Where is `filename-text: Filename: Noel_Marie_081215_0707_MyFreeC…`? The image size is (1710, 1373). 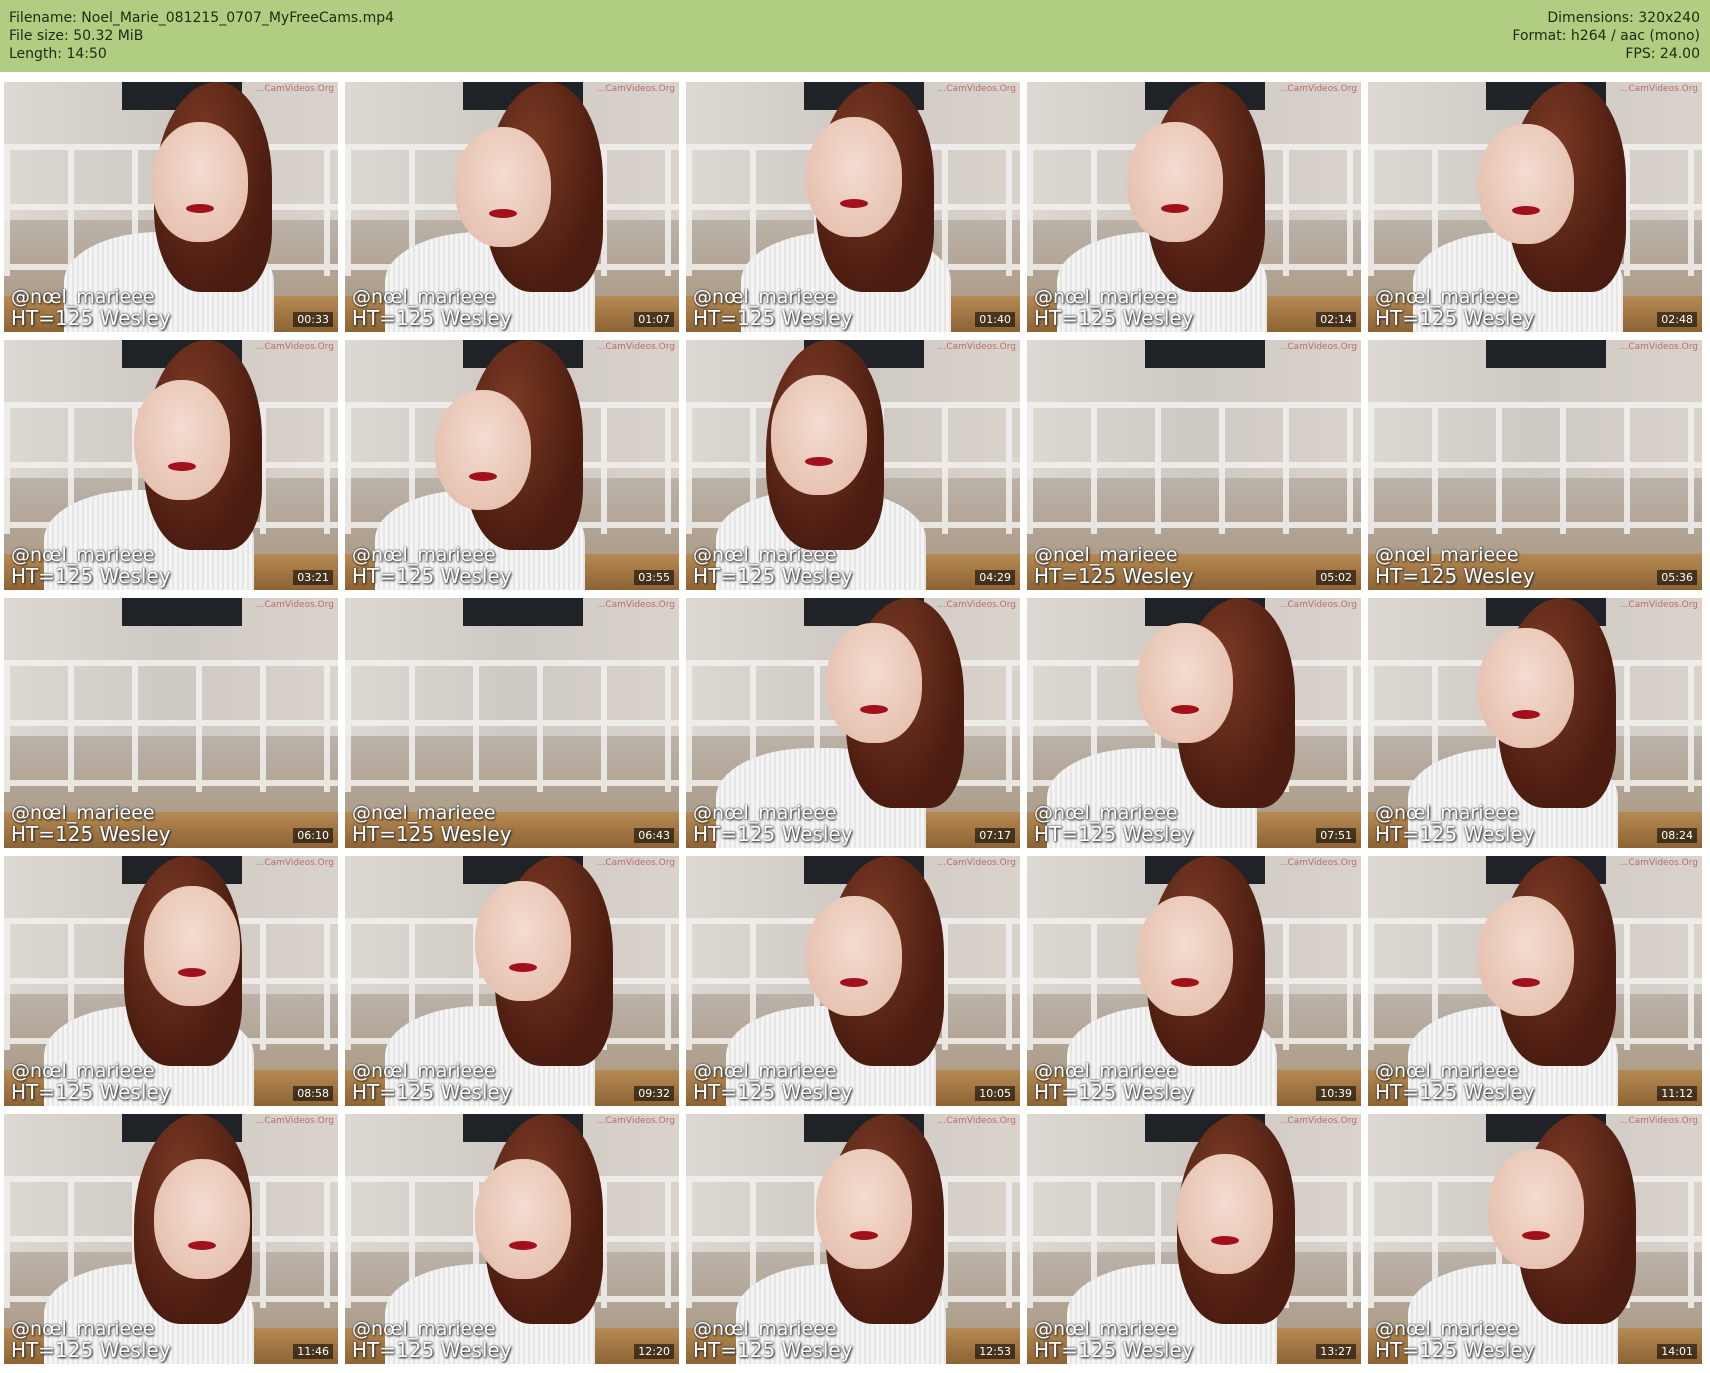
filename-text: Filename: Noel_Marie_081215_0707_MyFreeC… is located at coordinates (202, 18).